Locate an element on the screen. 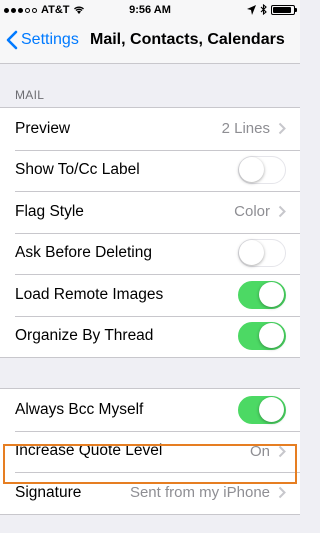 Image resolution: width=320 pixels, height=533 pixels. row-label: Ask Before Deleting is located at coordinates (83, 253).